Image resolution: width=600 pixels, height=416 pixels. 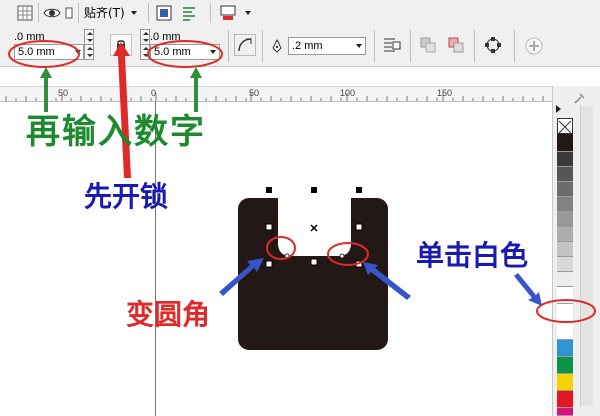 What do you see at coordinates (558, 109) in the screenshot?
I see `palette-scroll-up-icon` at bounding box center [558, 109].